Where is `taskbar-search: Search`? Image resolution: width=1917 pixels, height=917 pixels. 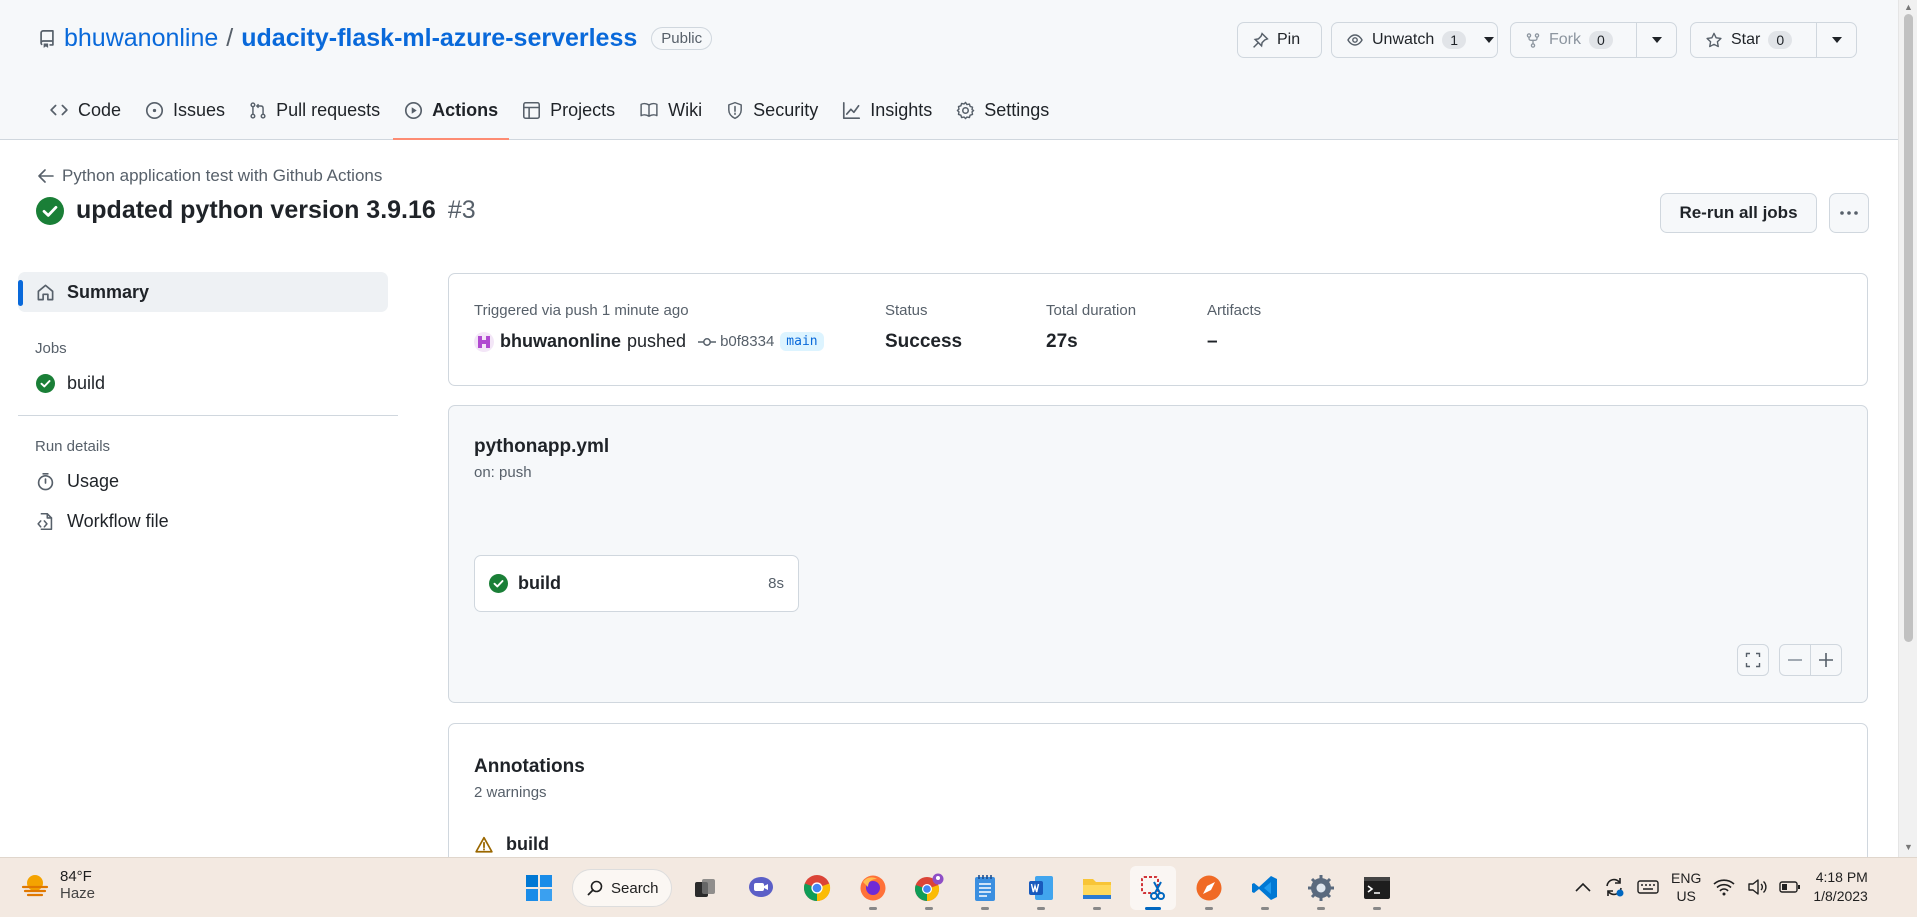
taskbar-search: Search is located at coordinates (622, 888).